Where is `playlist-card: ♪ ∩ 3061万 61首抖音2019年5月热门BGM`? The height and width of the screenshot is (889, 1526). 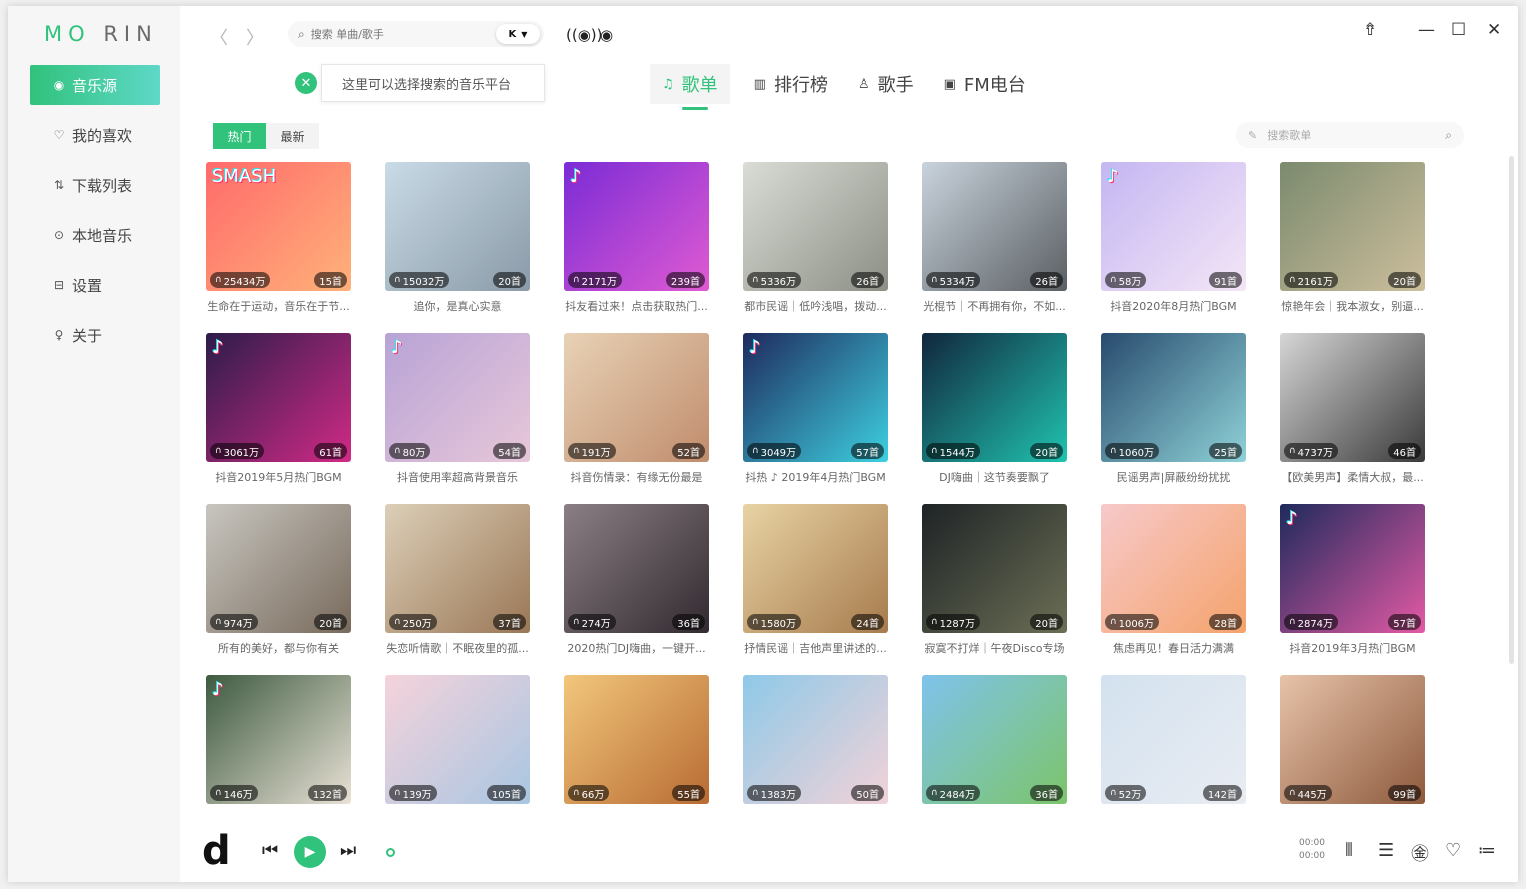 playlist-card: ♪ ∩ 3061万 61首抖音2019年5月热门BGM is located at coordinates (278, 409).